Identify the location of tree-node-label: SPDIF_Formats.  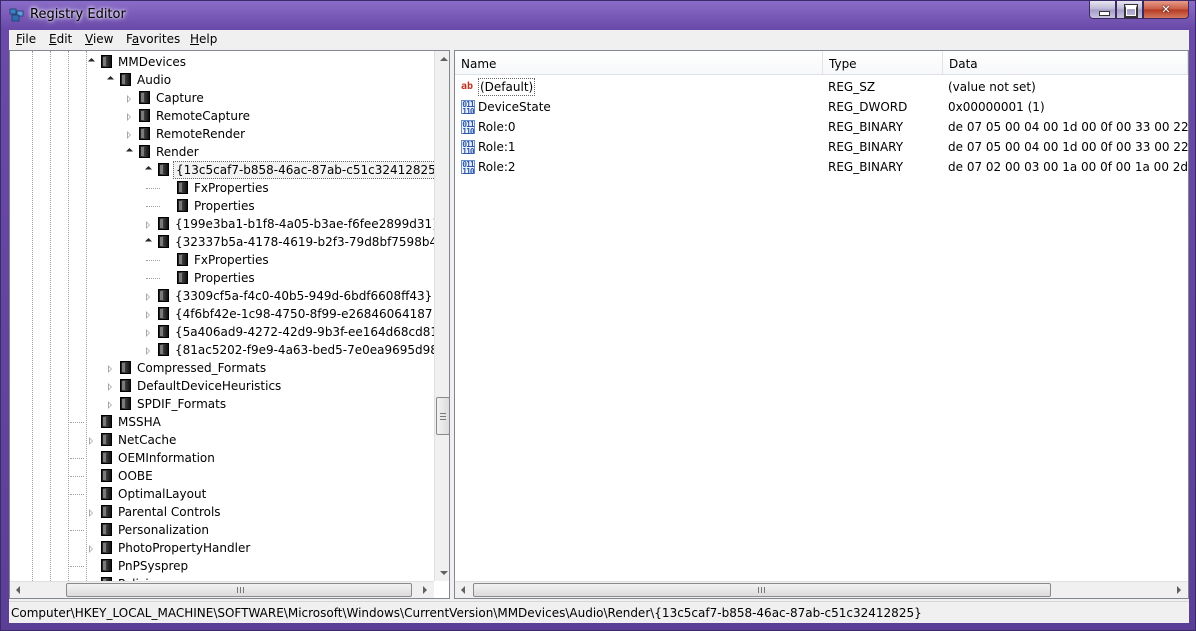
(181, 404).